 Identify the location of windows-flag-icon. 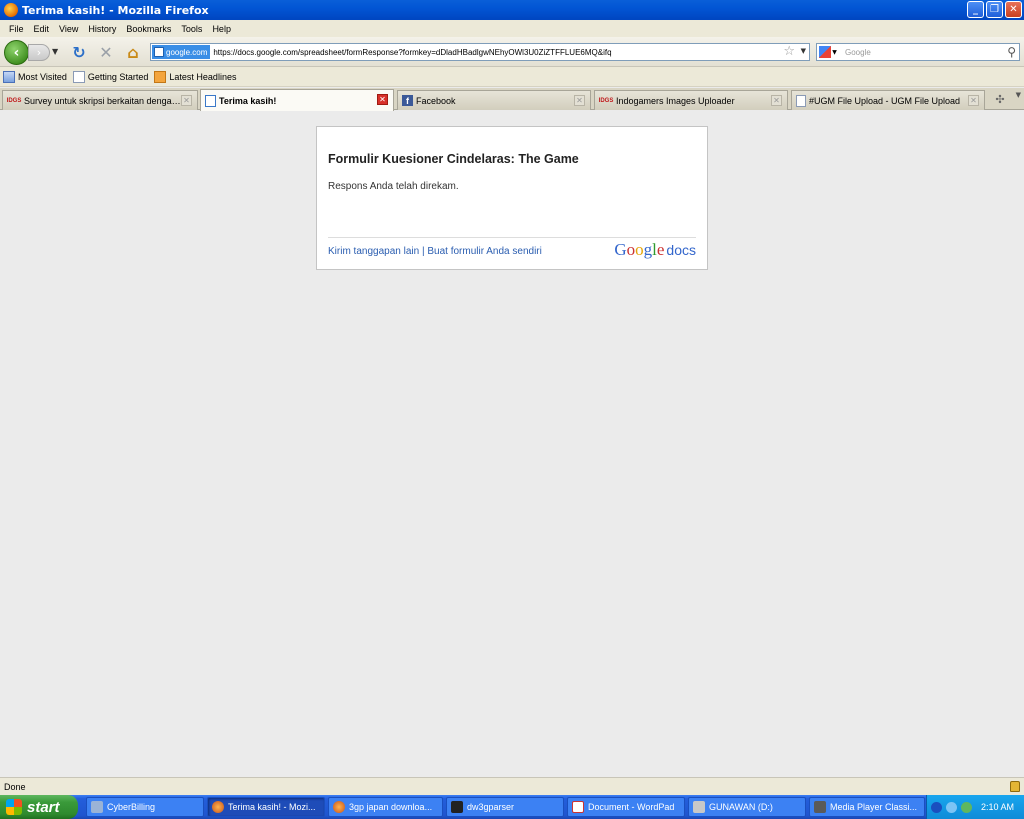
(14, 807).